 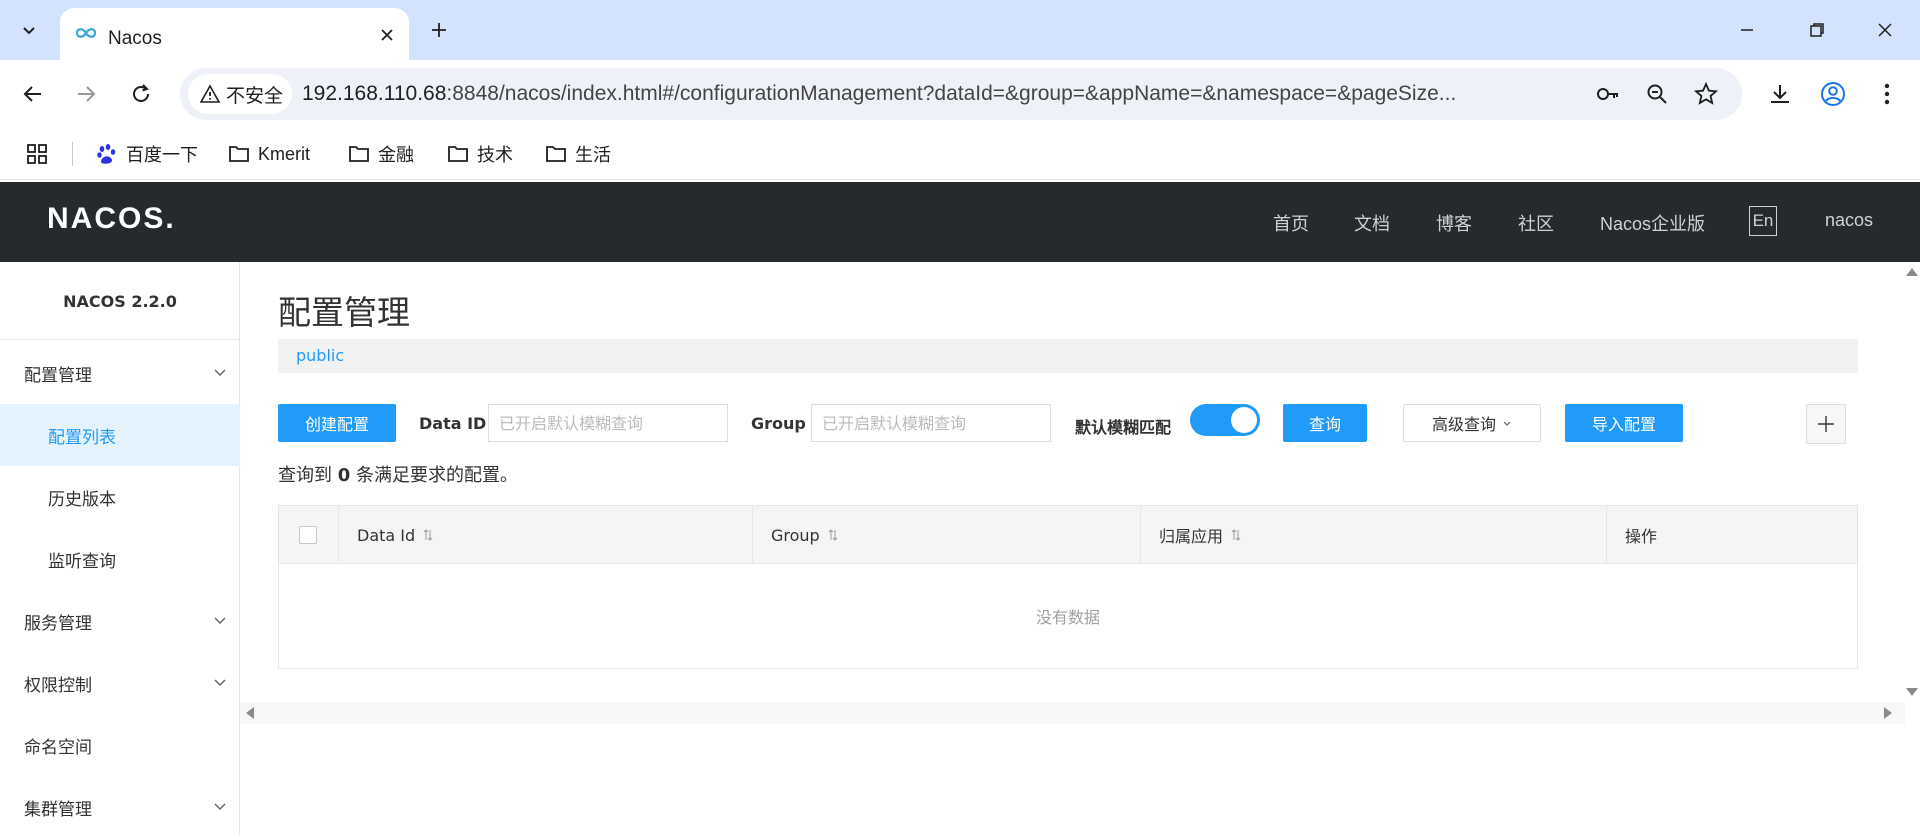 What do you see at coordinates (37, 154) in the screenshot?
I see `apps-button` at bounding box center [37, 154].